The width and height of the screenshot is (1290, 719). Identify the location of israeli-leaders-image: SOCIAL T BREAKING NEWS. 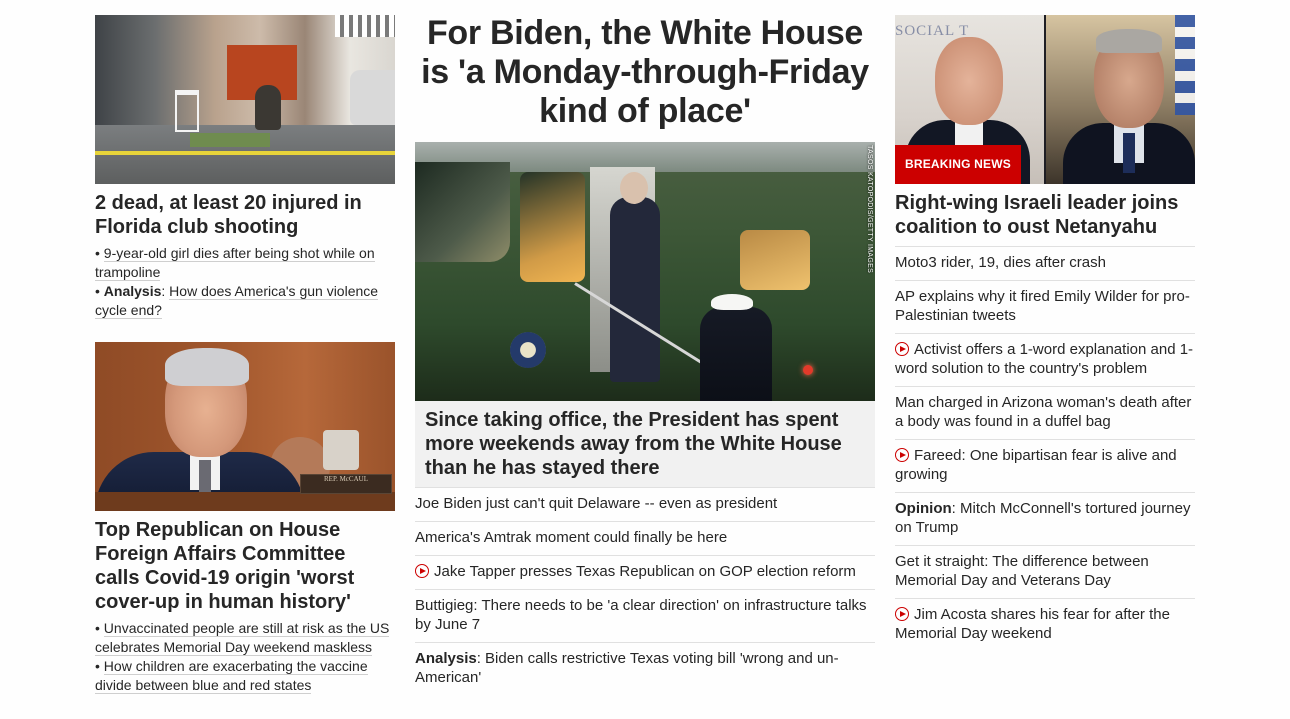
(1045, 99).